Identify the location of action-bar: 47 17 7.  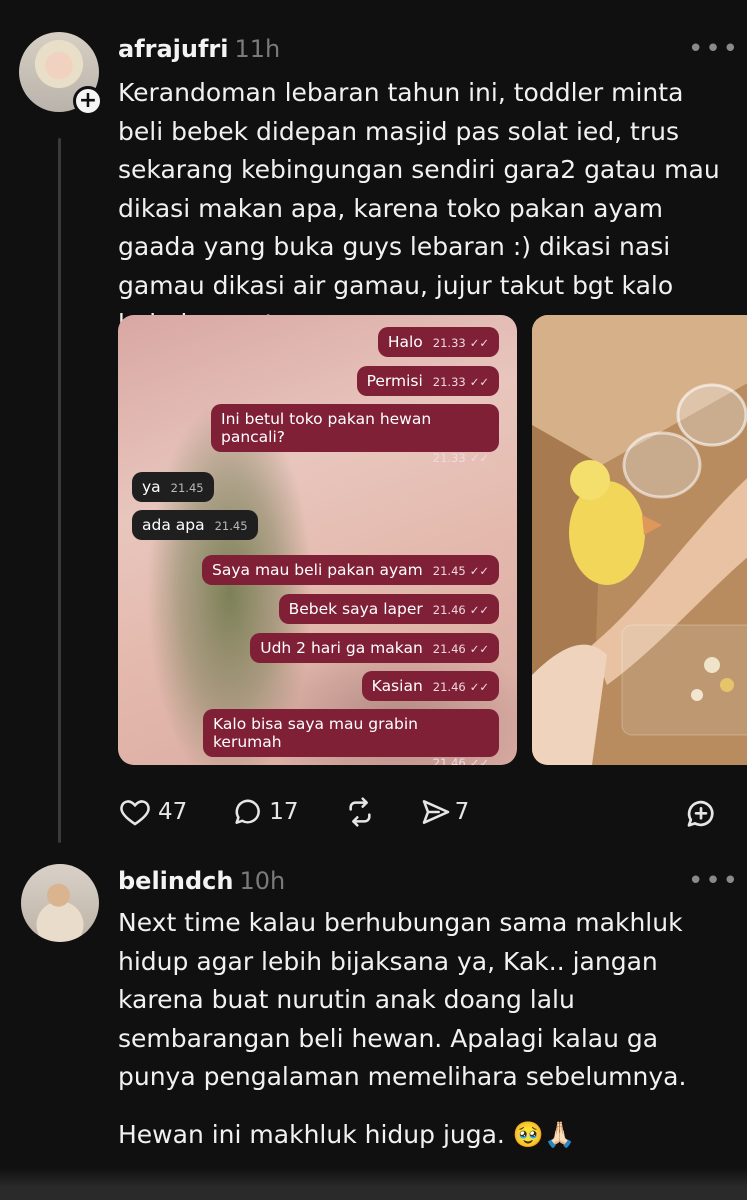
(293, 812).